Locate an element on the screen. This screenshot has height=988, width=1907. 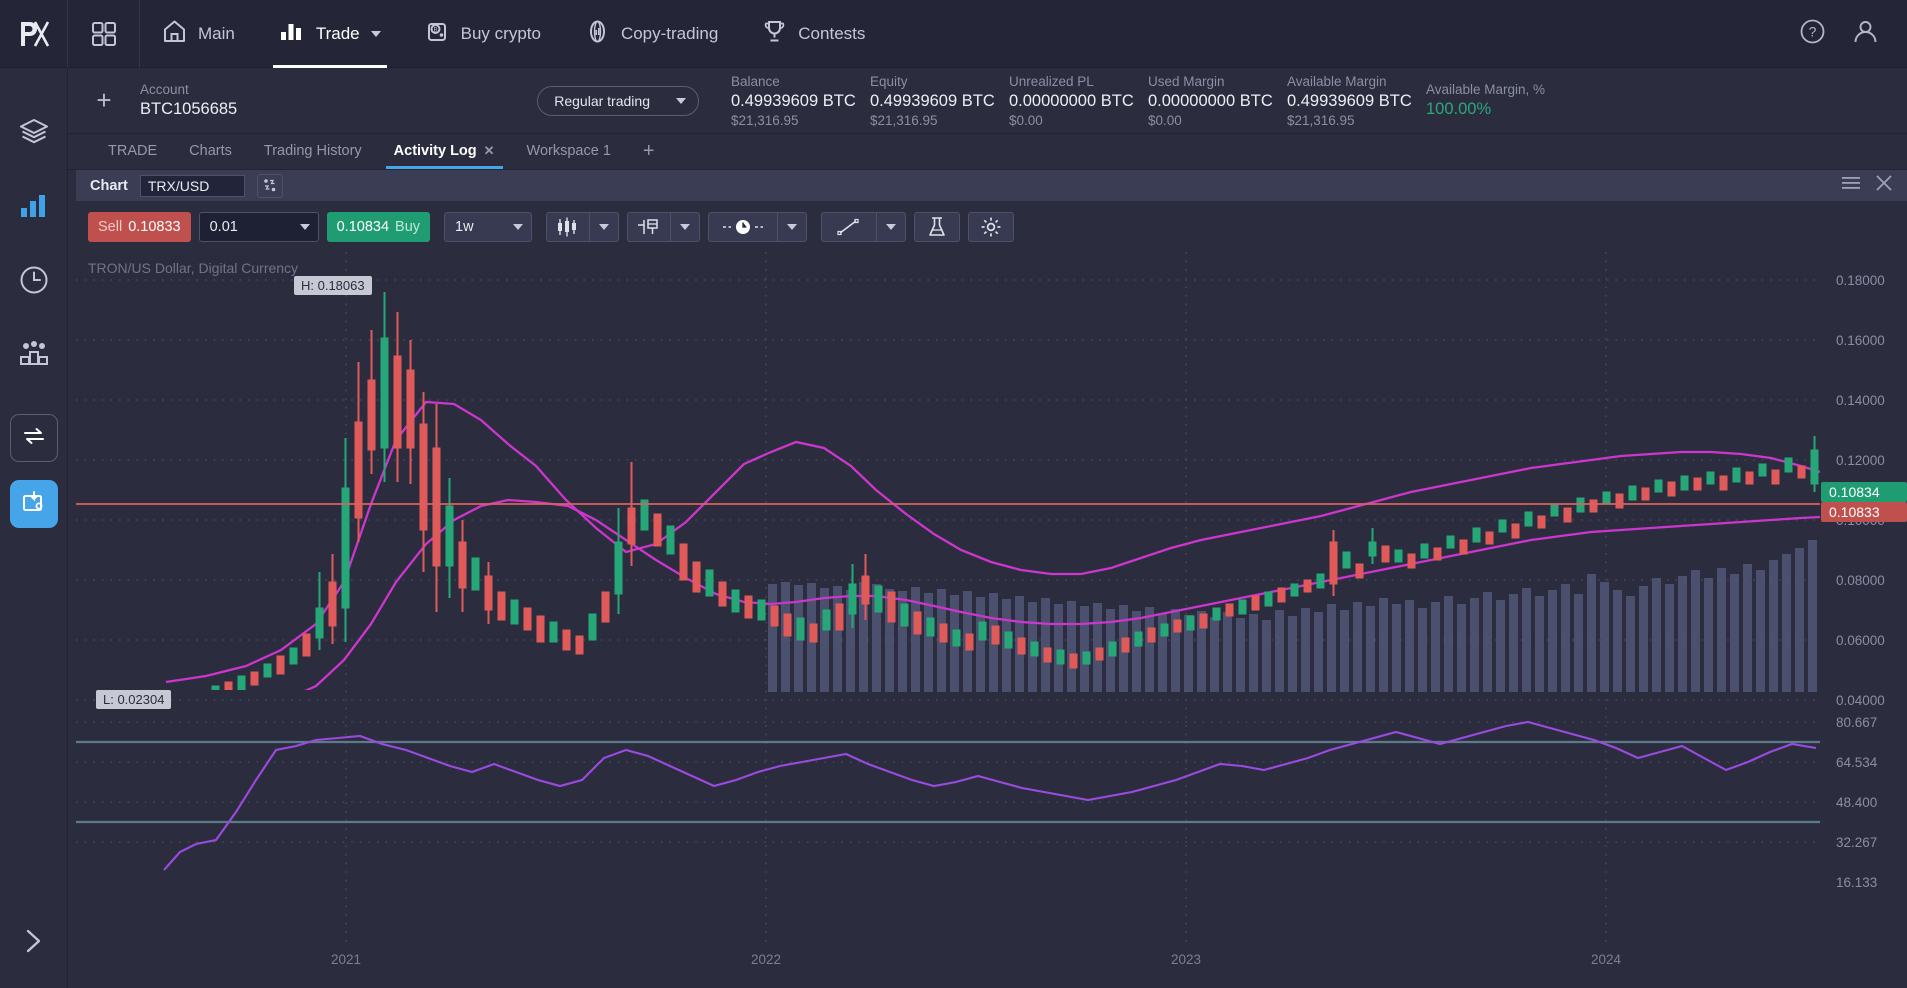
indicator-dropdown is located at coordinates (685, 227).